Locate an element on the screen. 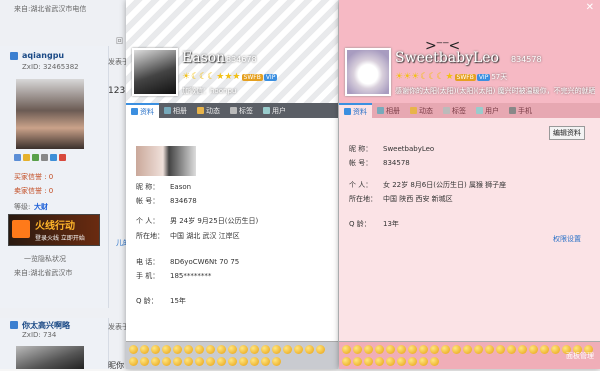 Image resolution: width=600 pixels, height=371 pixels. photo-thumbnail is located at coordinates (166, 161).